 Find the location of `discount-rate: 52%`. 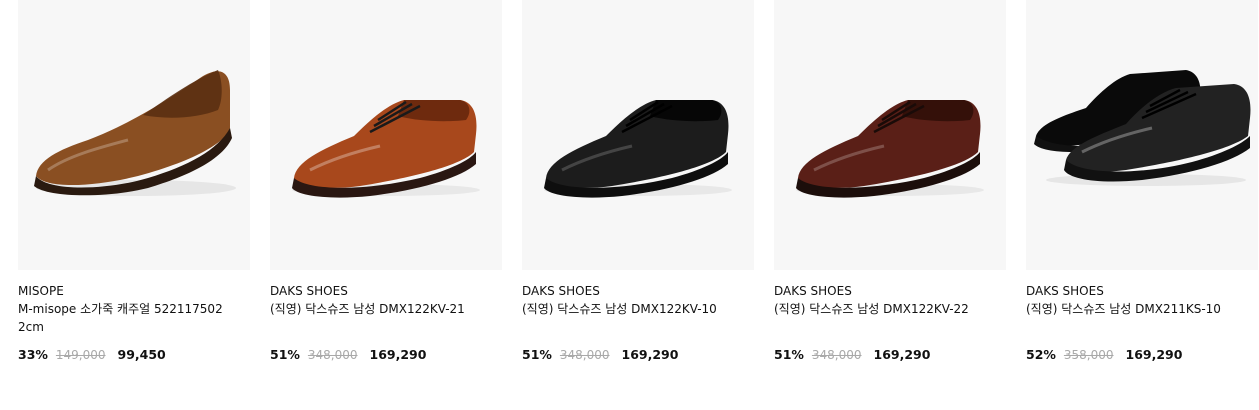

discount-rate: 52% is located at coordinates (1041, 354).